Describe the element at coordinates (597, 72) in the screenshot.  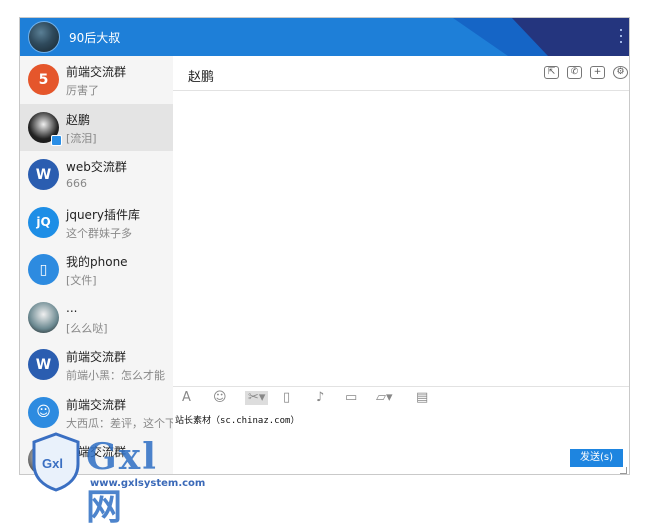
I see `add-member-icon: +` at that location.